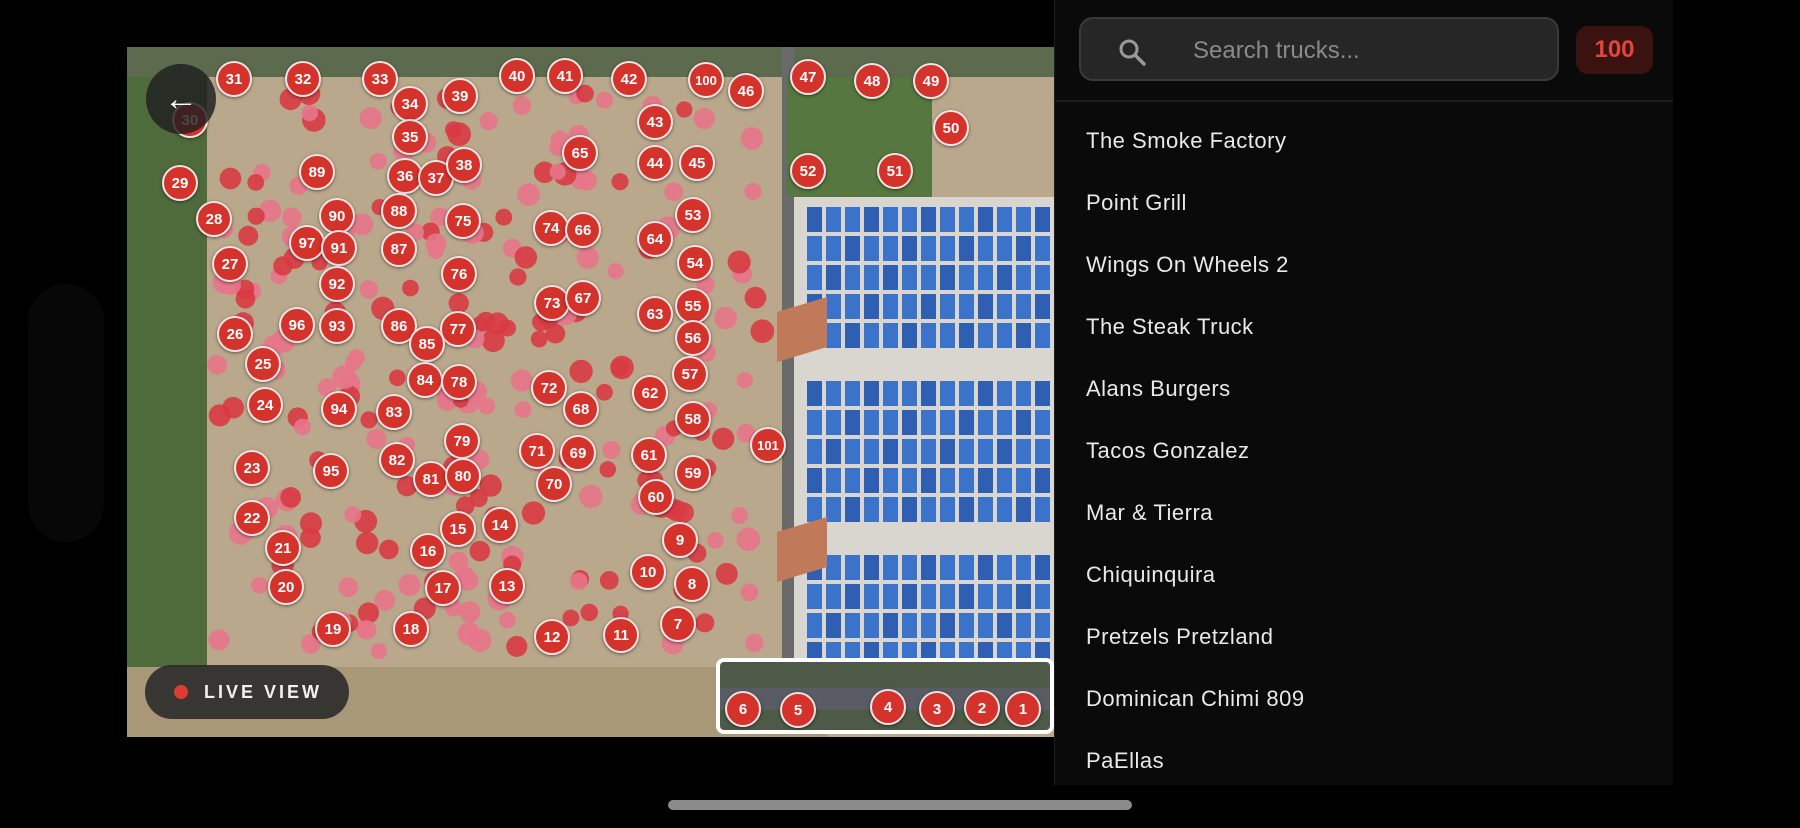 This screenshot has height=828, width=1800. I want to click on truck-marker: 90, so click(337, 216).